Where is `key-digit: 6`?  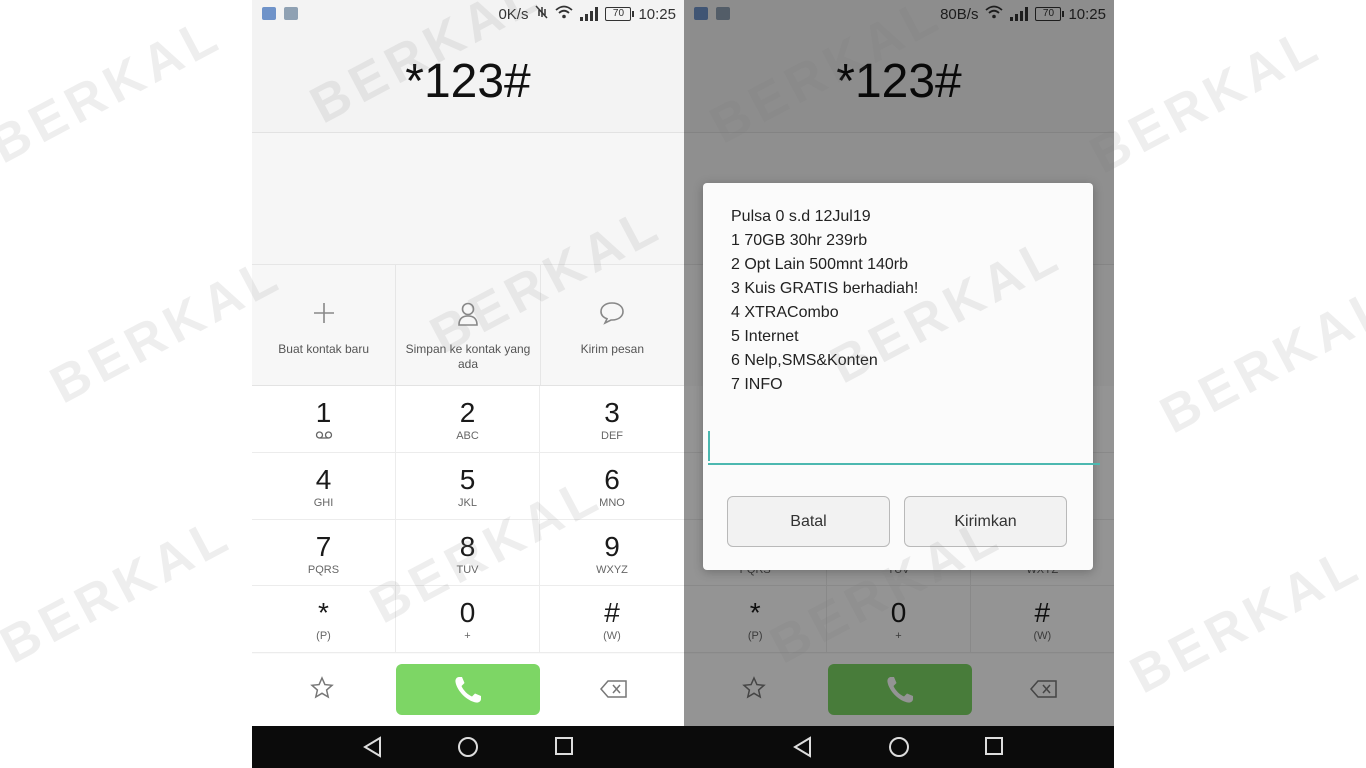 key-digit: 6 is located at coordinates (612, 479).